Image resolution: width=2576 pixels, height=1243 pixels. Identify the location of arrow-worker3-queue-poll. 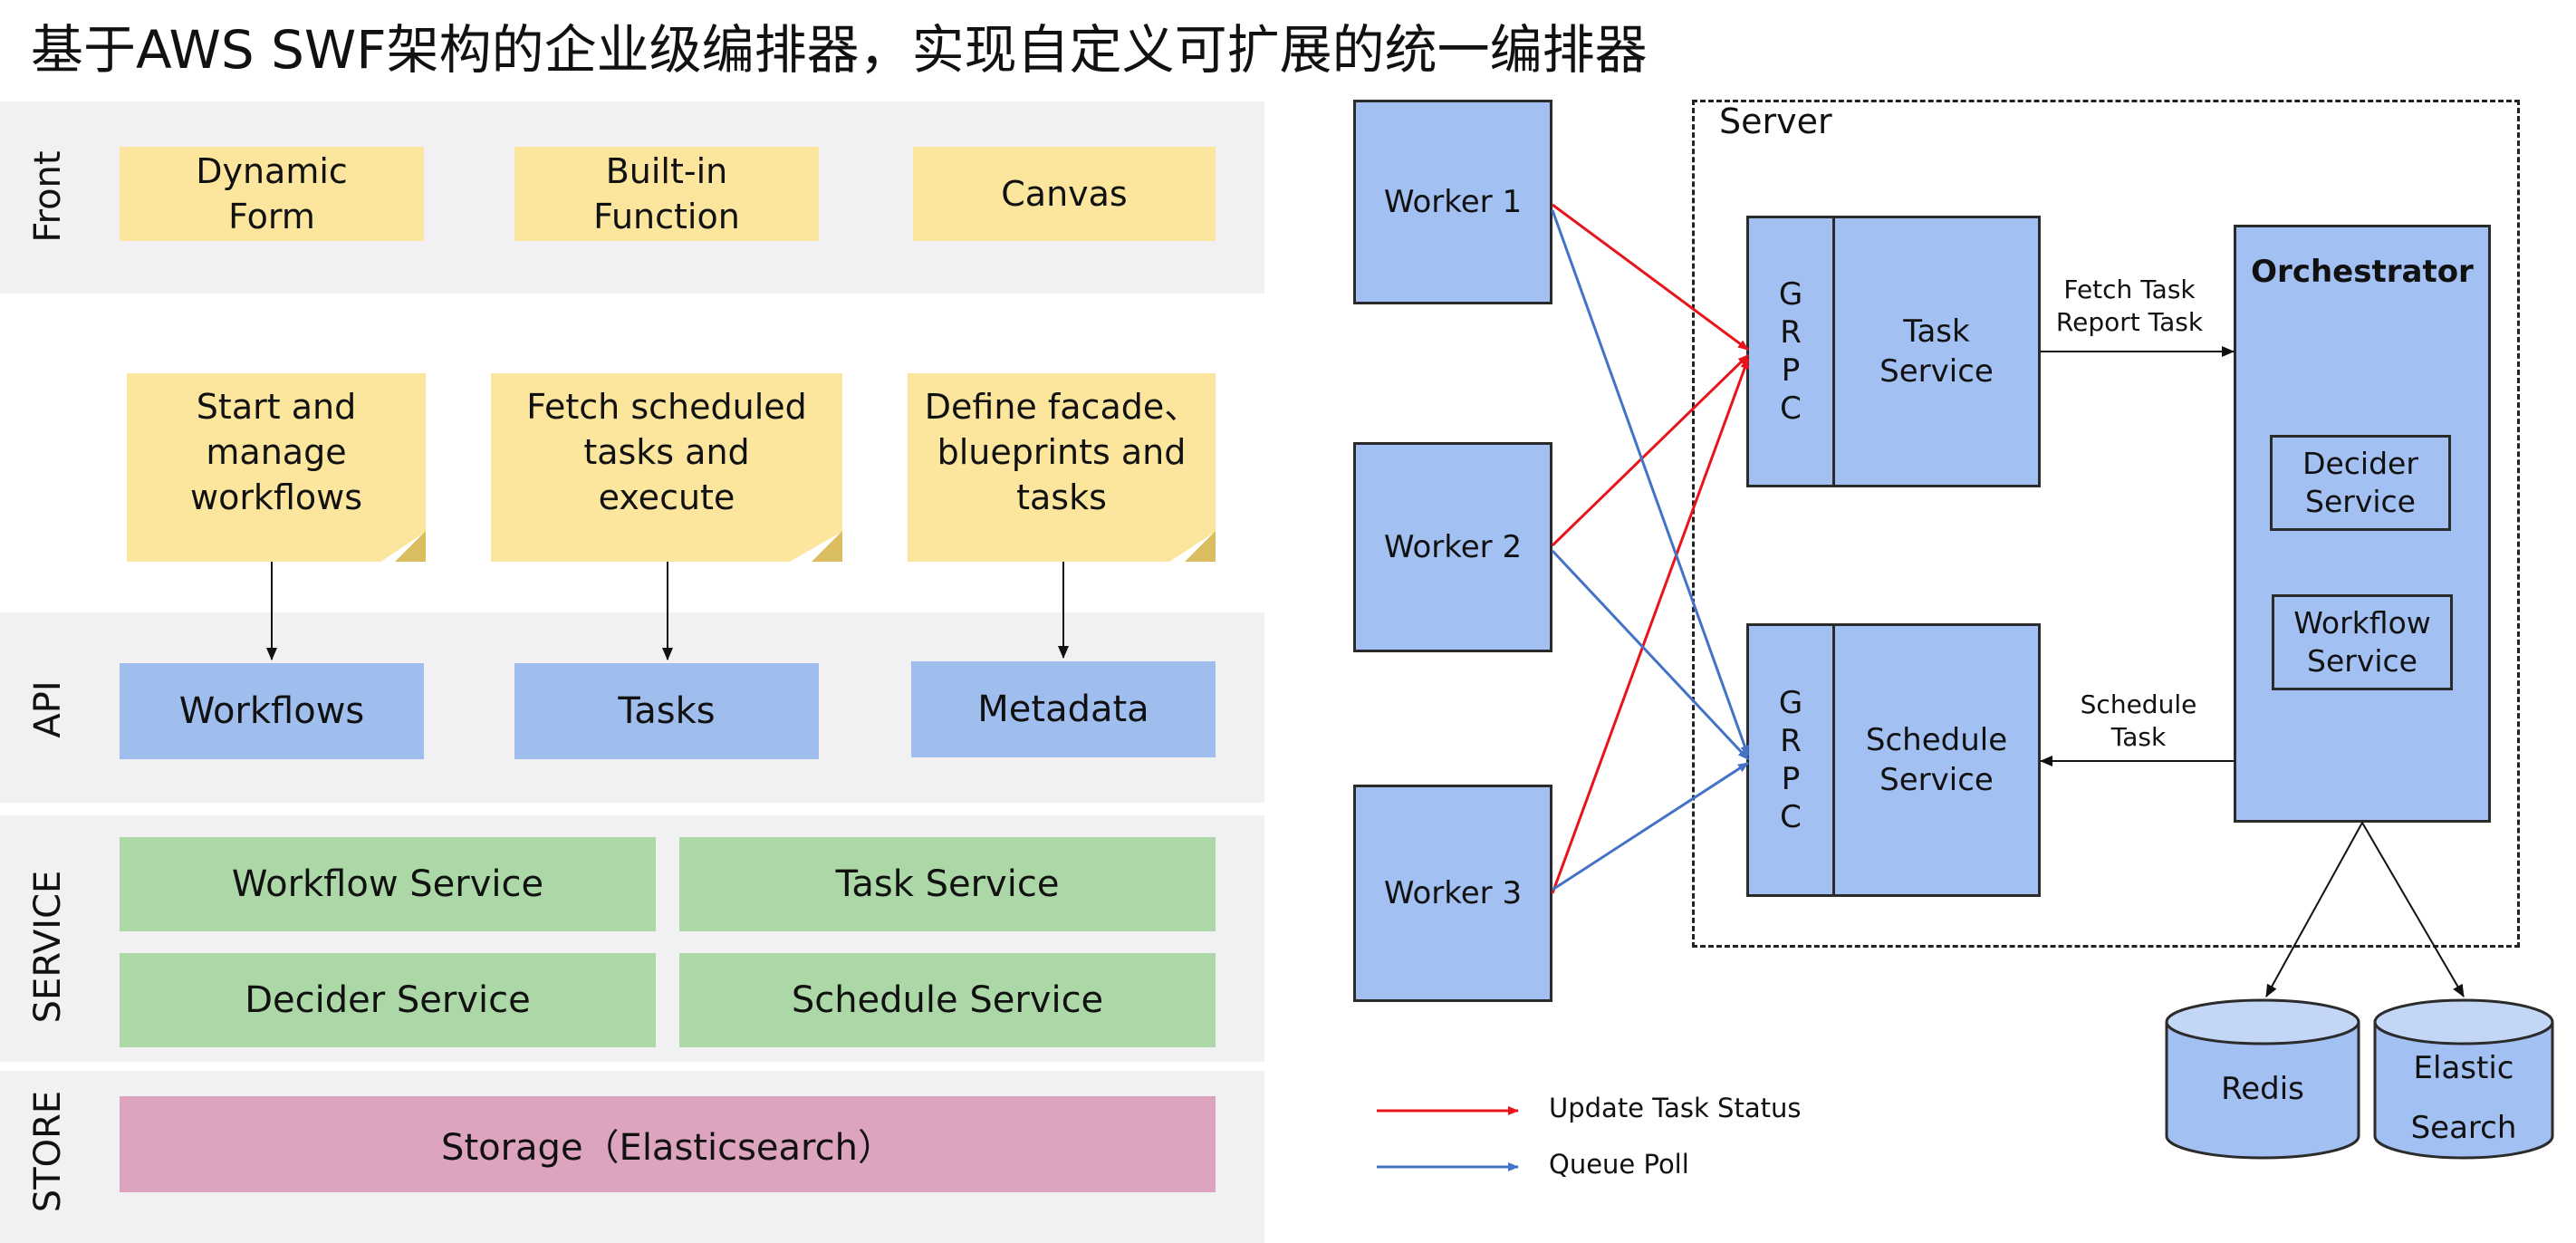
(1650, 826).